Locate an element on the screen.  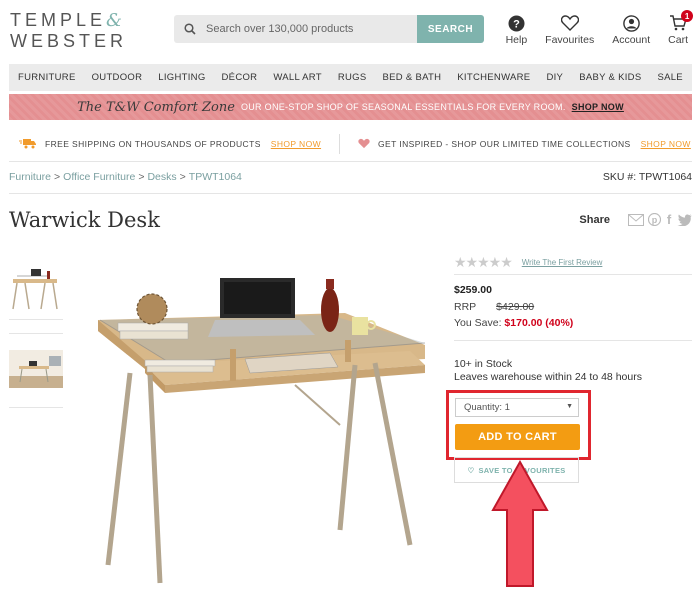
rrp-label: RRP is located at coordinates (465, 307).